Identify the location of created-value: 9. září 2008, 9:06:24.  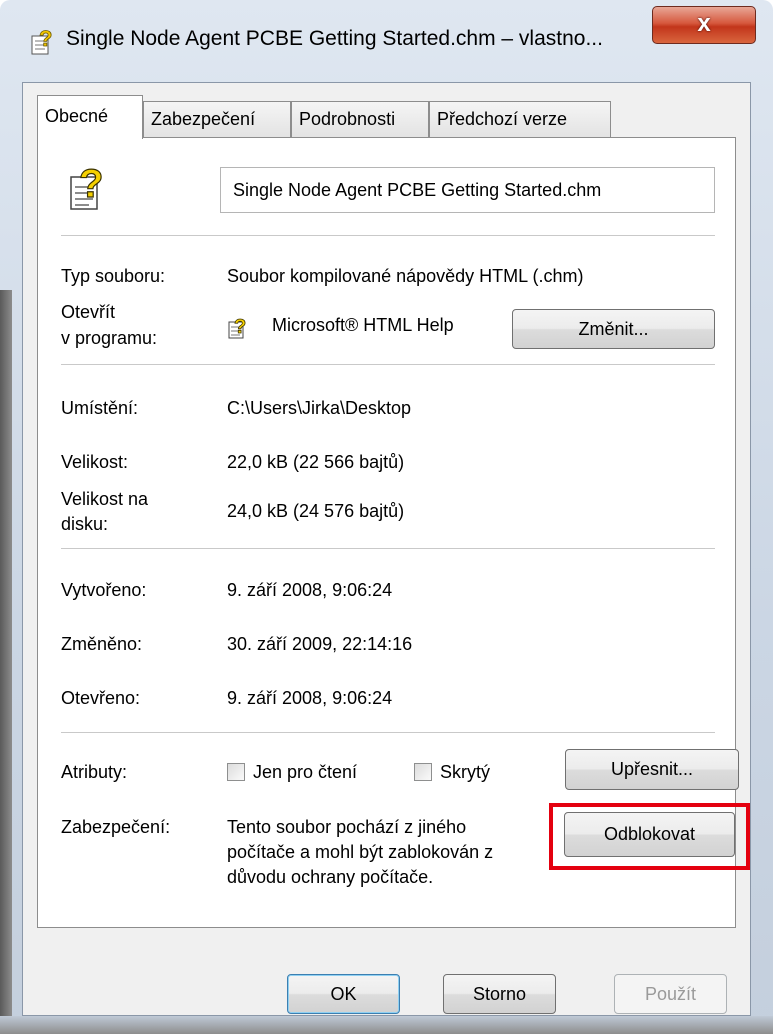
(310, 590).